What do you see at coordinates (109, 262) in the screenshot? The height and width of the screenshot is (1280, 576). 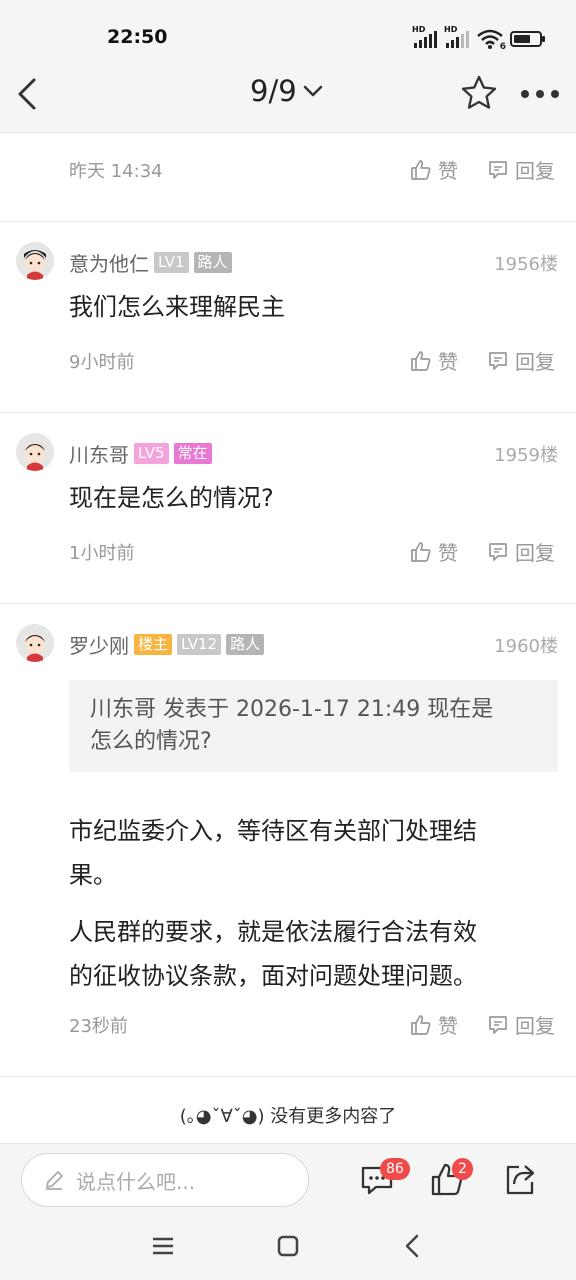 I see `username: 意为他仁` at bounding box center [109, 262].